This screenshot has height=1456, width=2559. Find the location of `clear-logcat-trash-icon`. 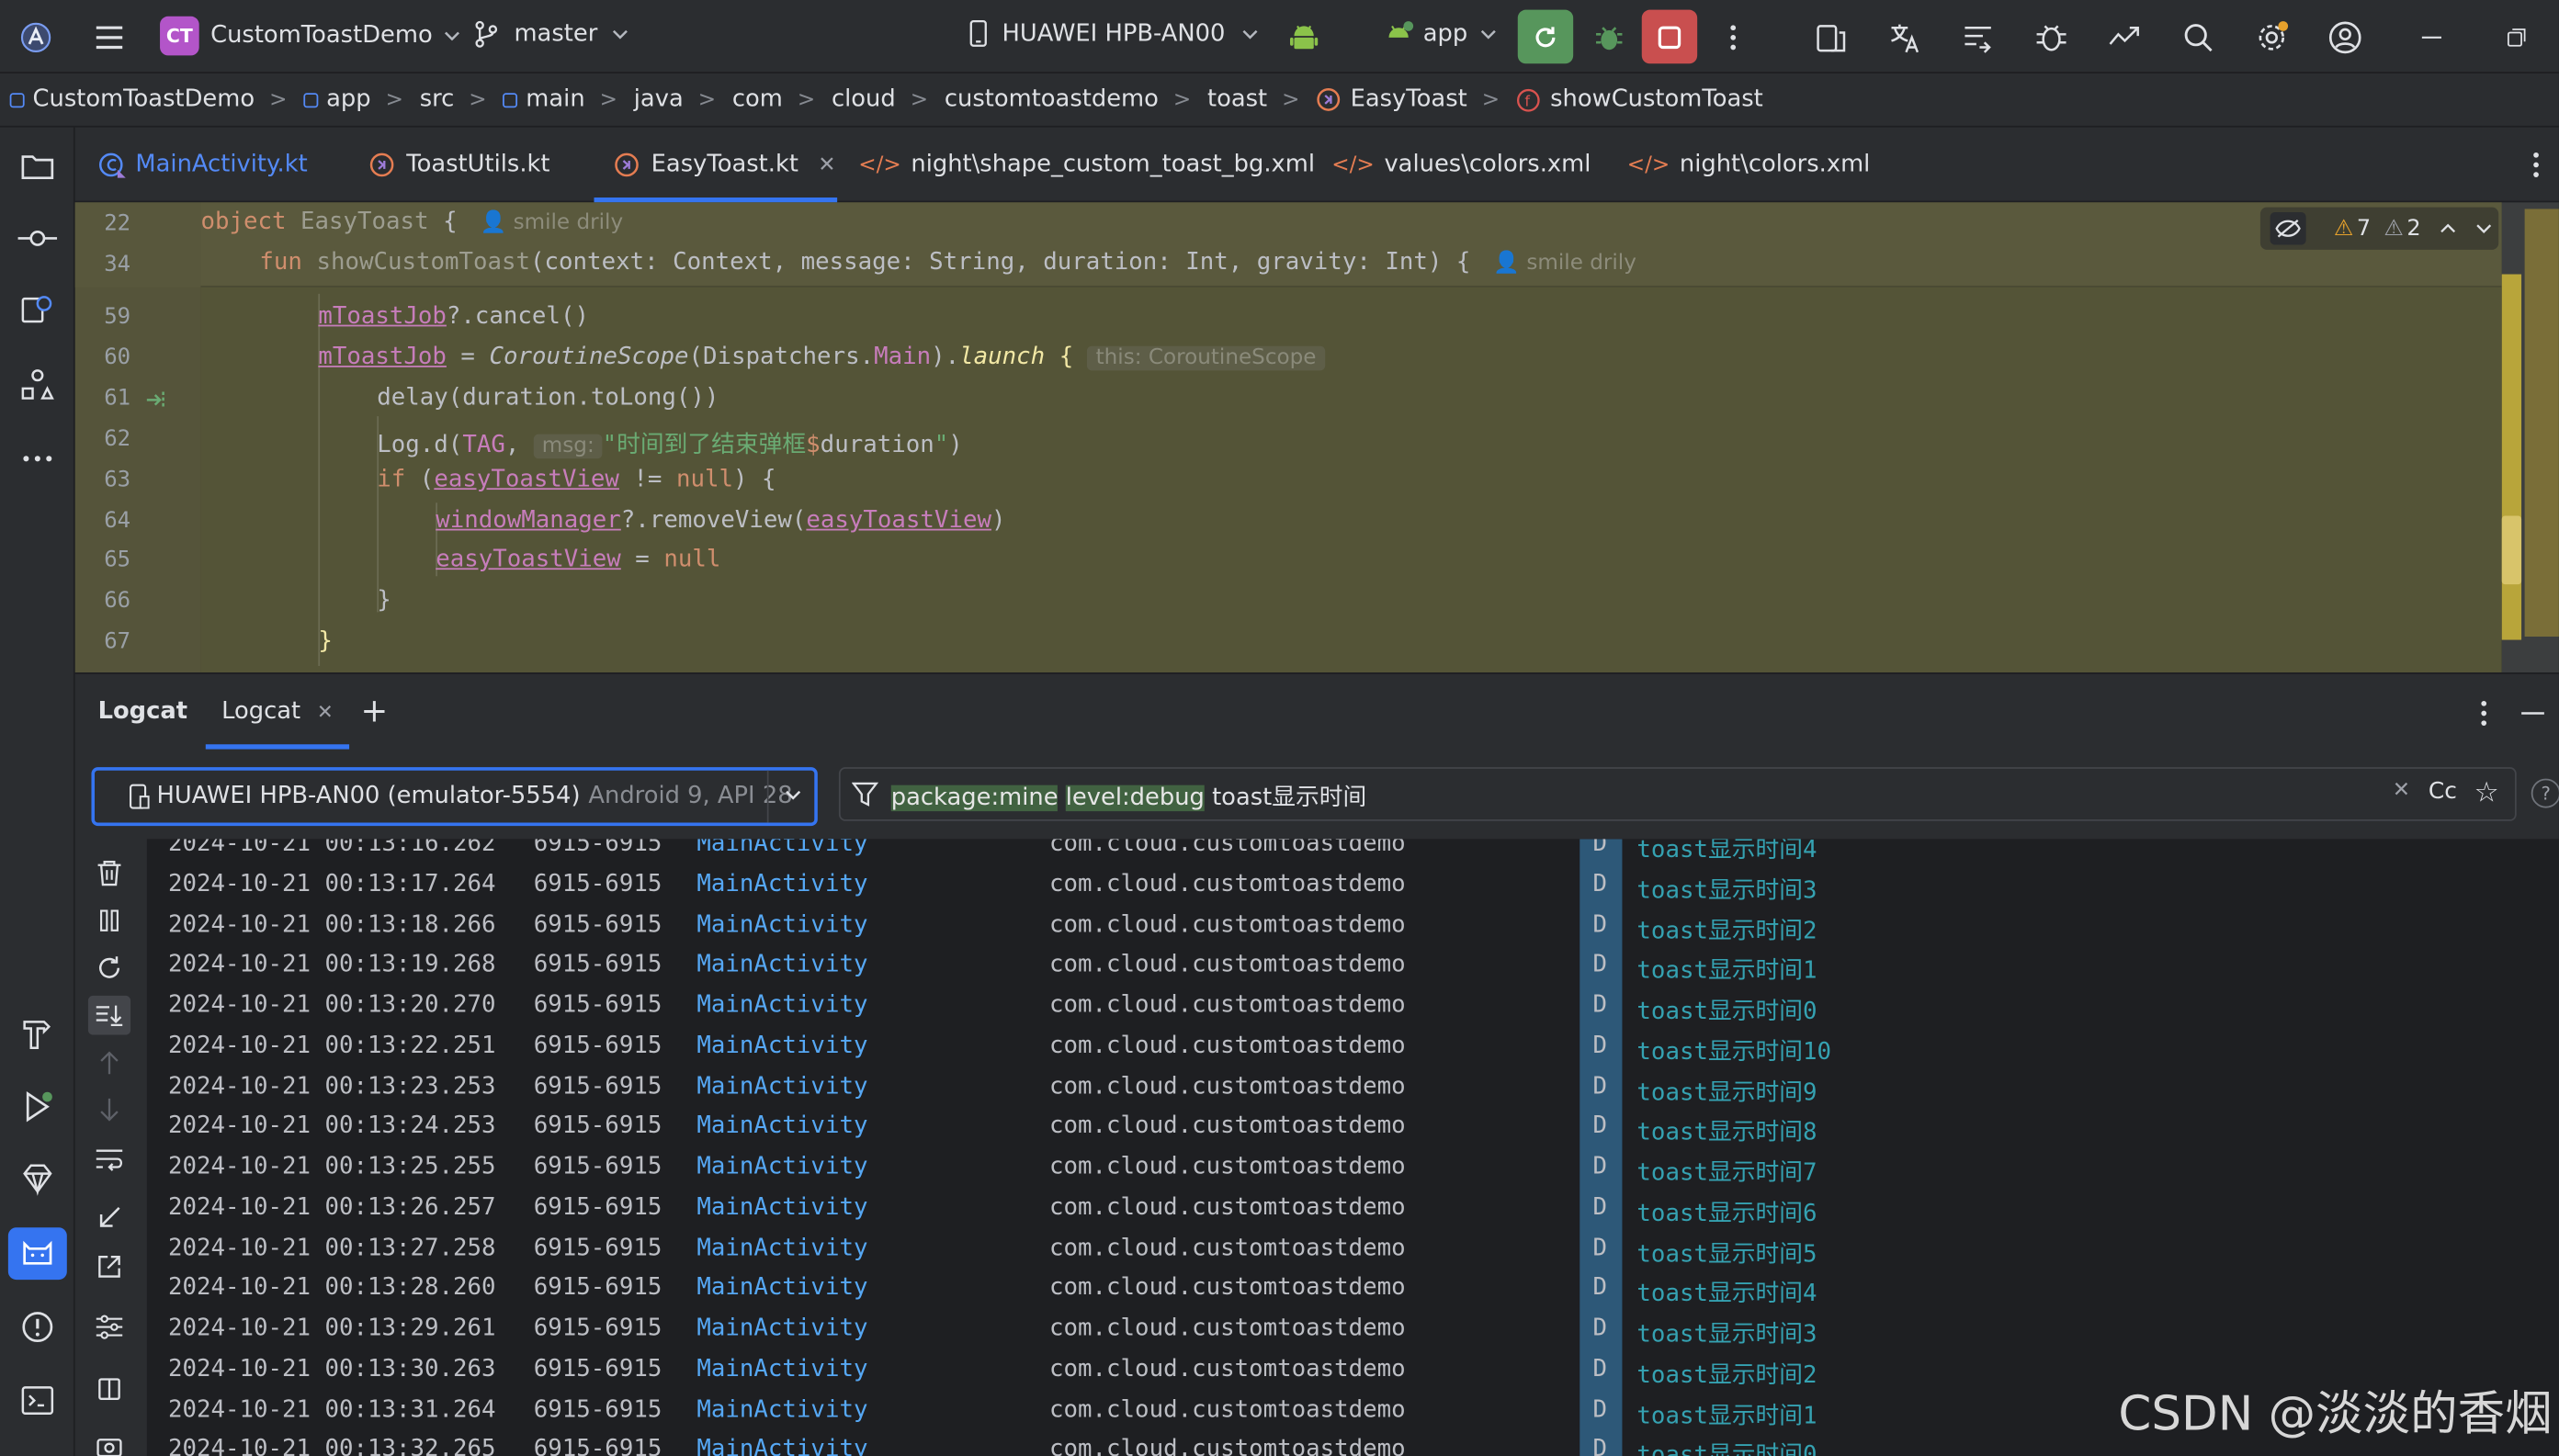

clear-logcat-trash-icon is located at coordinates (109, 873).